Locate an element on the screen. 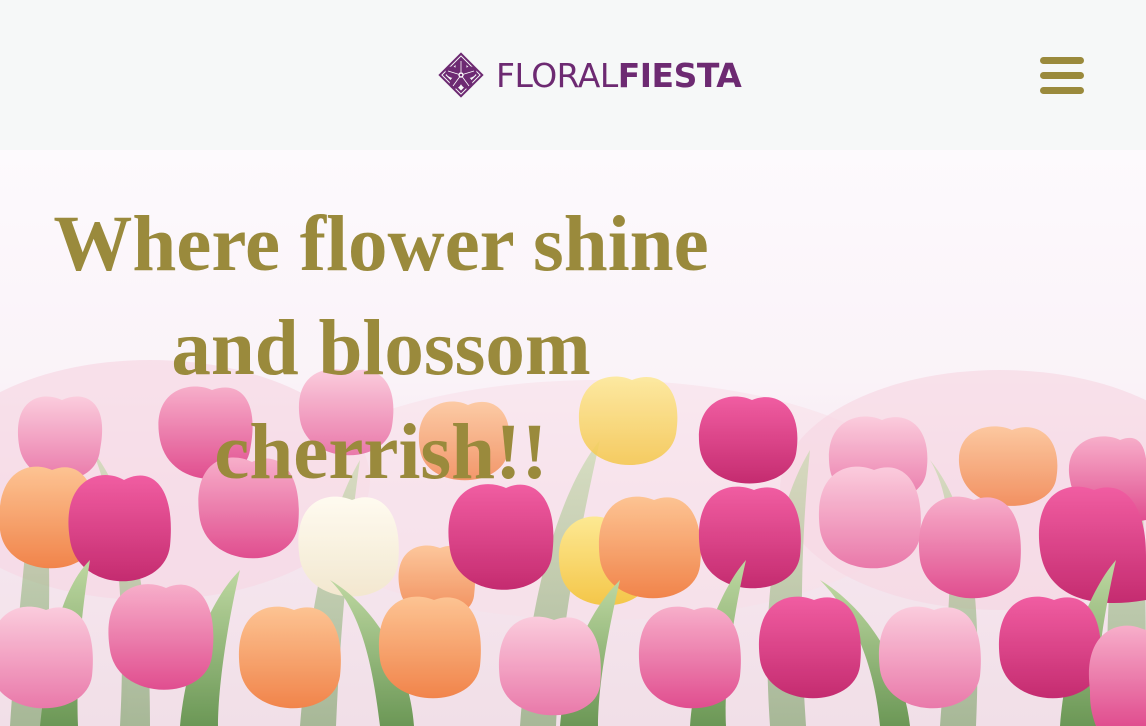 The width and height of the screenshot is (1146, 726). menu-button is located at coordinates (1062, 75).